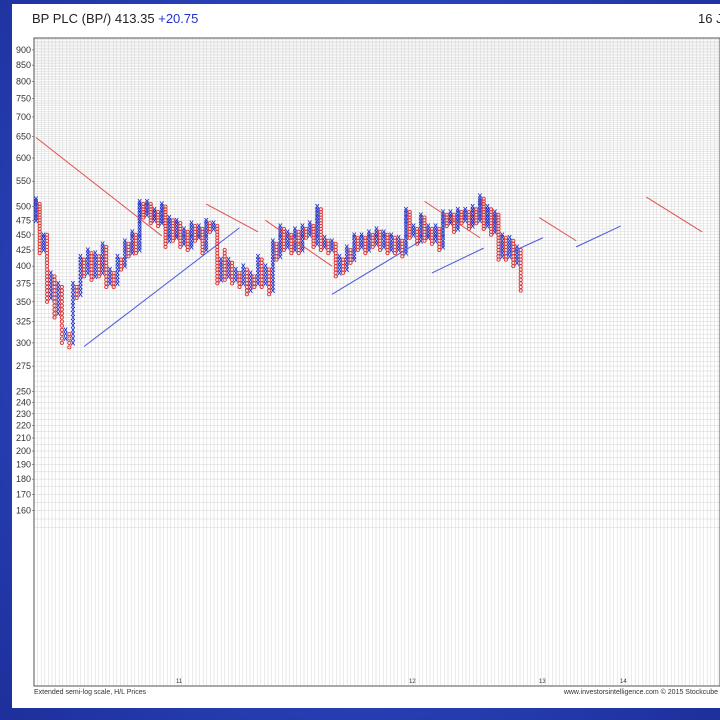  What do you see at coordinates (23, 302) in the screenshot?
I see `y-tick-label: 350` at bounding box center [23, 302].